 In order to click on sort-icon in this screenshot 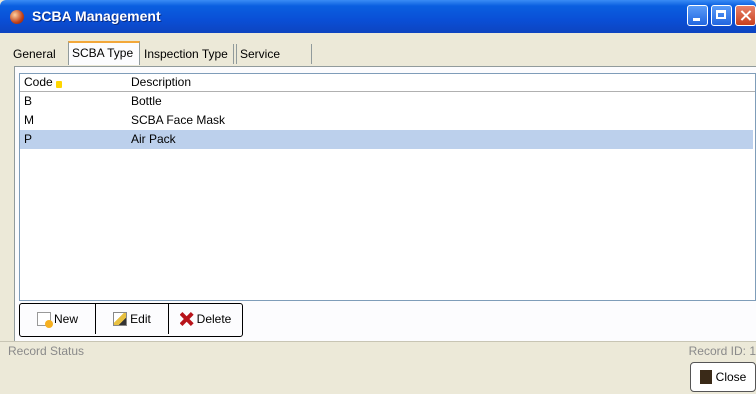, I will do `click(59, 84)`.